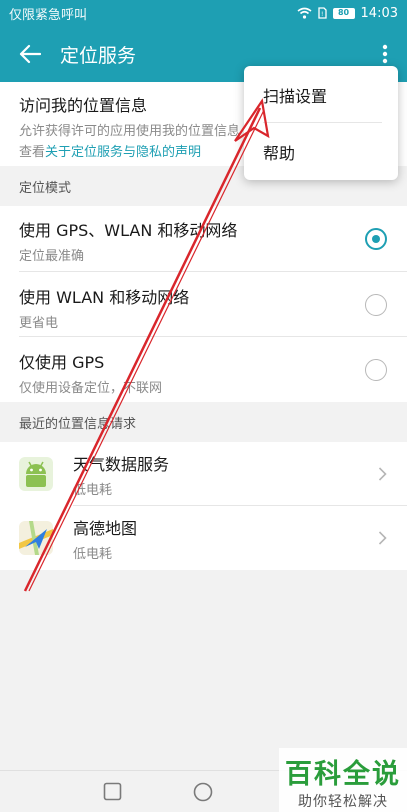 The image size is (407, 812). Describe the element at coordinates (39, 323) in the screenshot. I see `mode-option-desc: 更省电` at that location.